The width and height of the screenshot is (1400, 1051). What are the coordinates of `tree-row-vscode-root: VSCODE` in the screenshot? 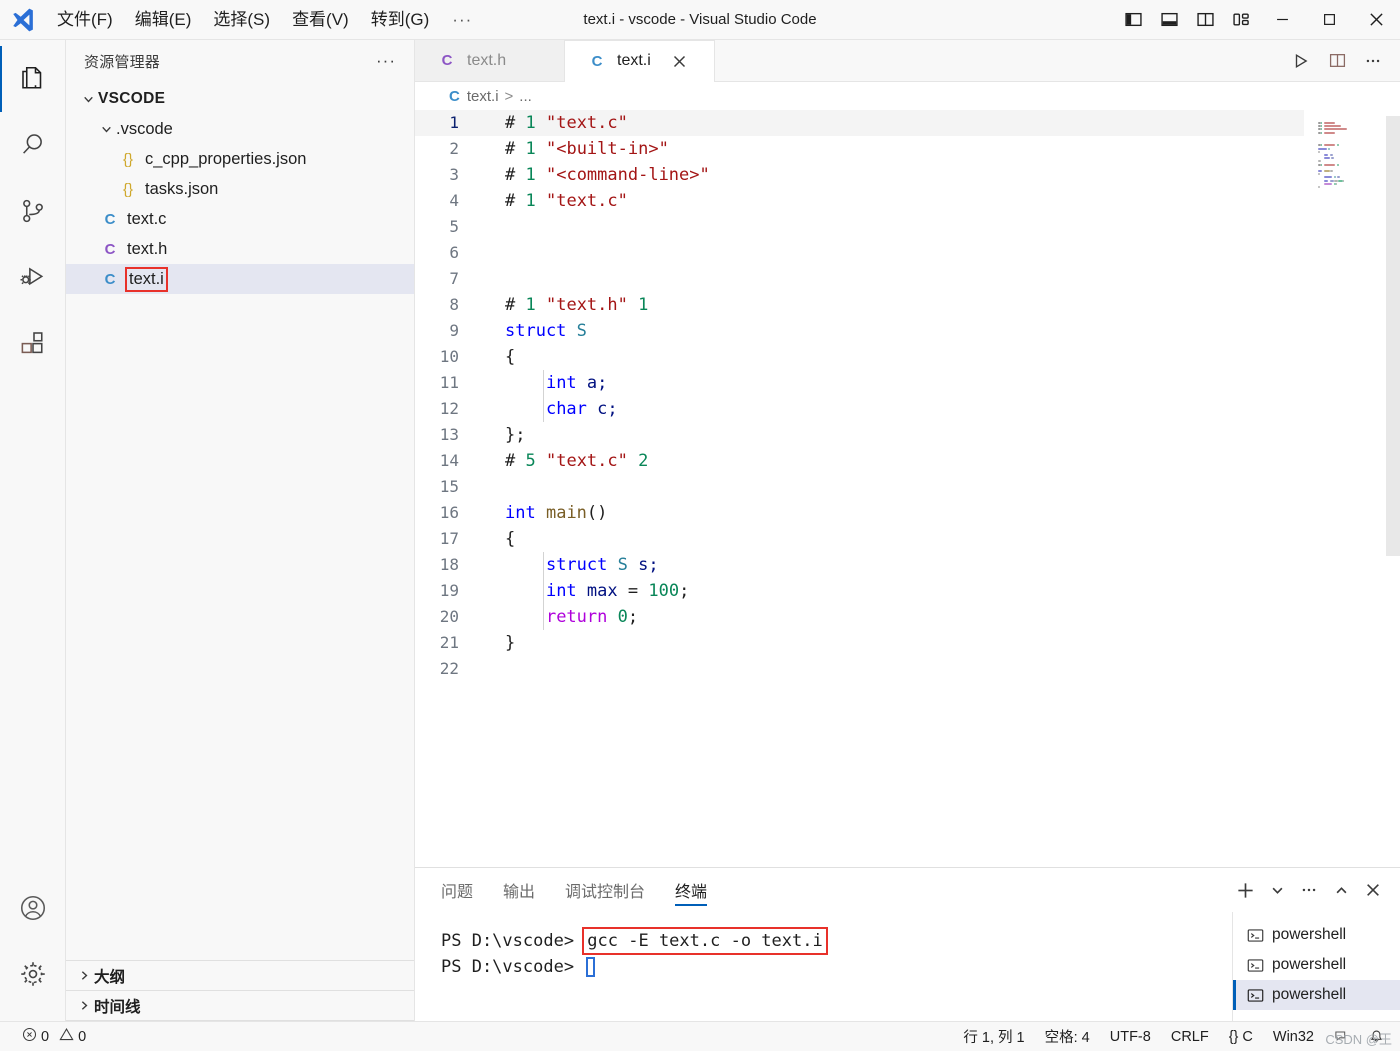 It's located at (240, 99).